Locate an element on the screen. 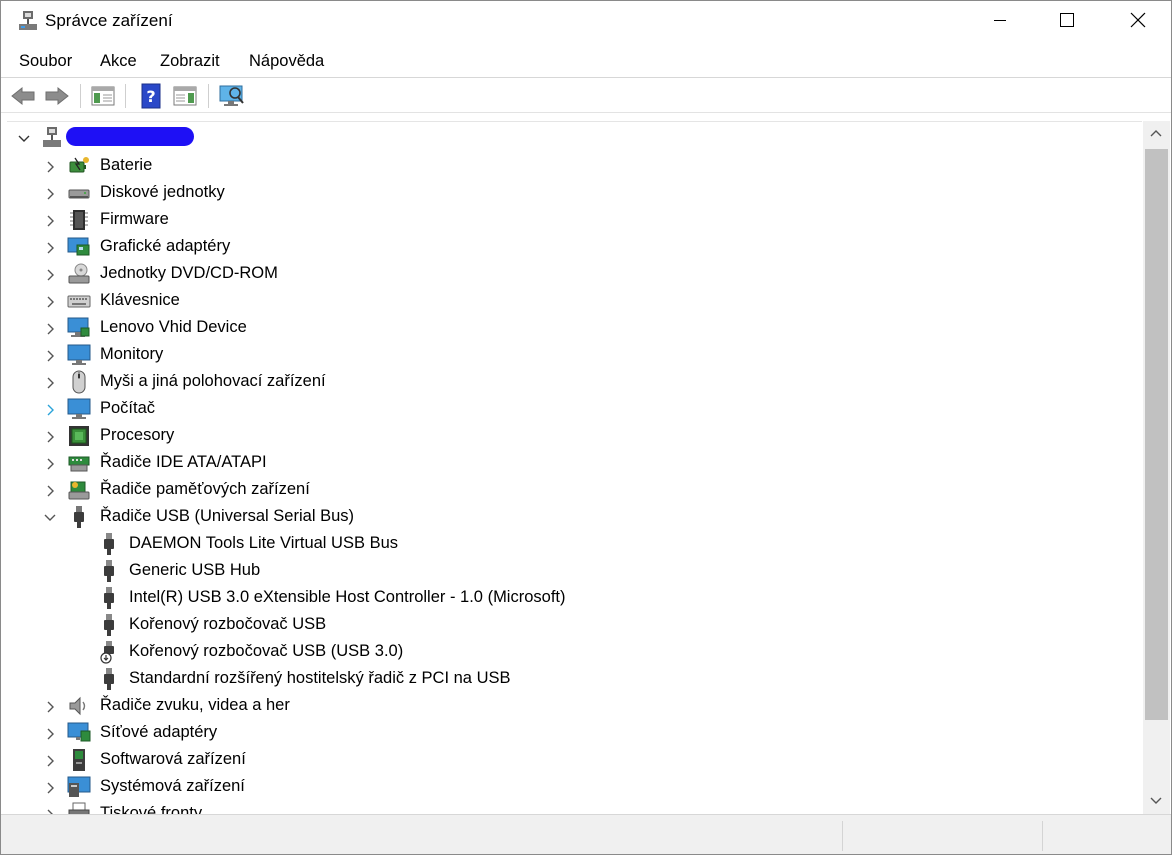  help-button: ? is located at coordinates (151, 96).